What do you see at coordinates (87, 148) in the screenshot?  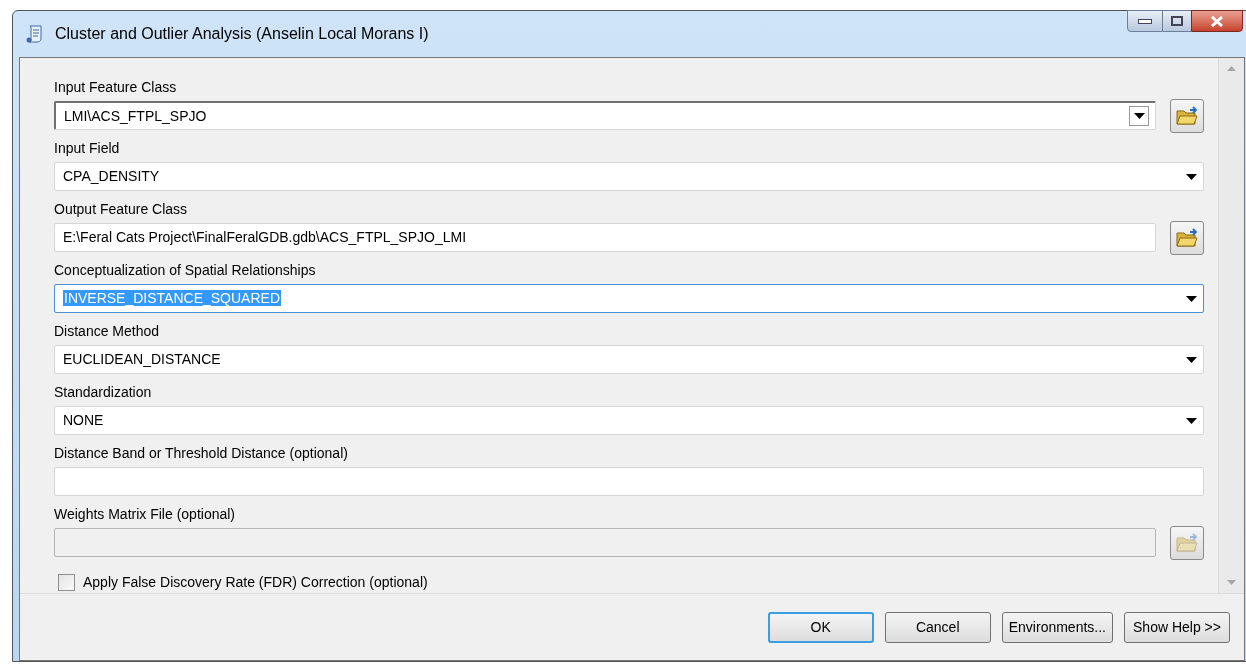 I see `field-label: Input Field` at bounding box center [87, 148].